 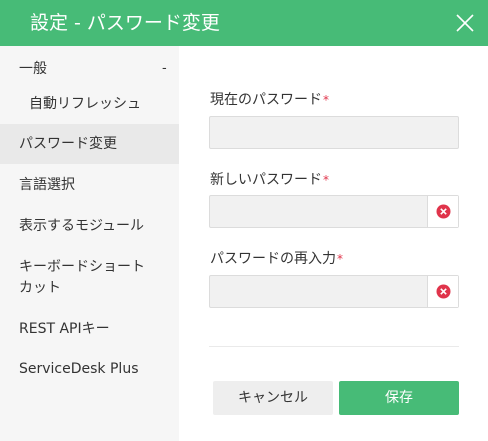 What do you see at coordinates (85, 104) in the screenshot?
I see `sidebar-item-label: 自動リフレッシュ` at bounding box center [85, 104].